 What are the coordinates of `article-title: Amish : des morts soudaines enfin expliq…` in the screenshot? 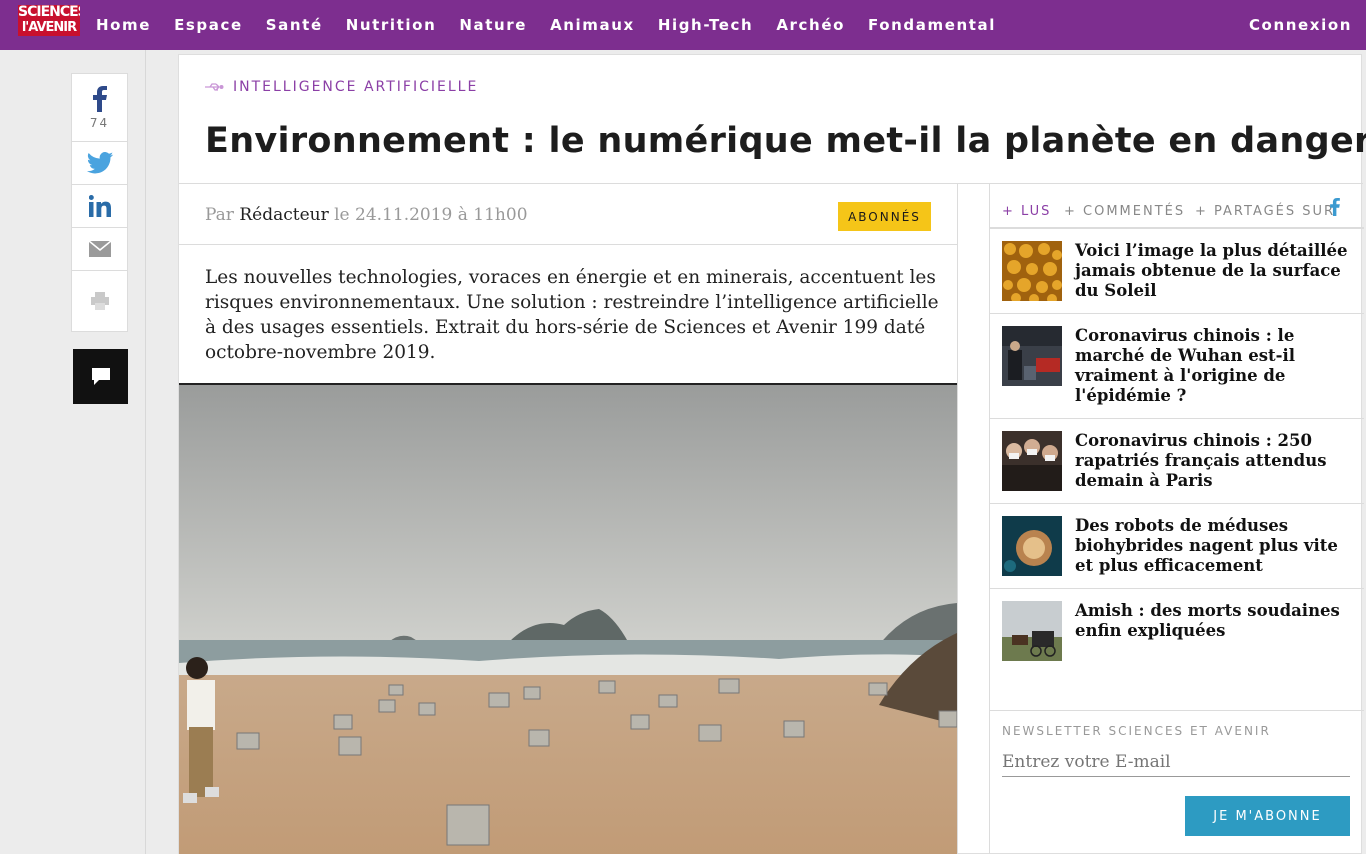 It's located at (1207, 620).